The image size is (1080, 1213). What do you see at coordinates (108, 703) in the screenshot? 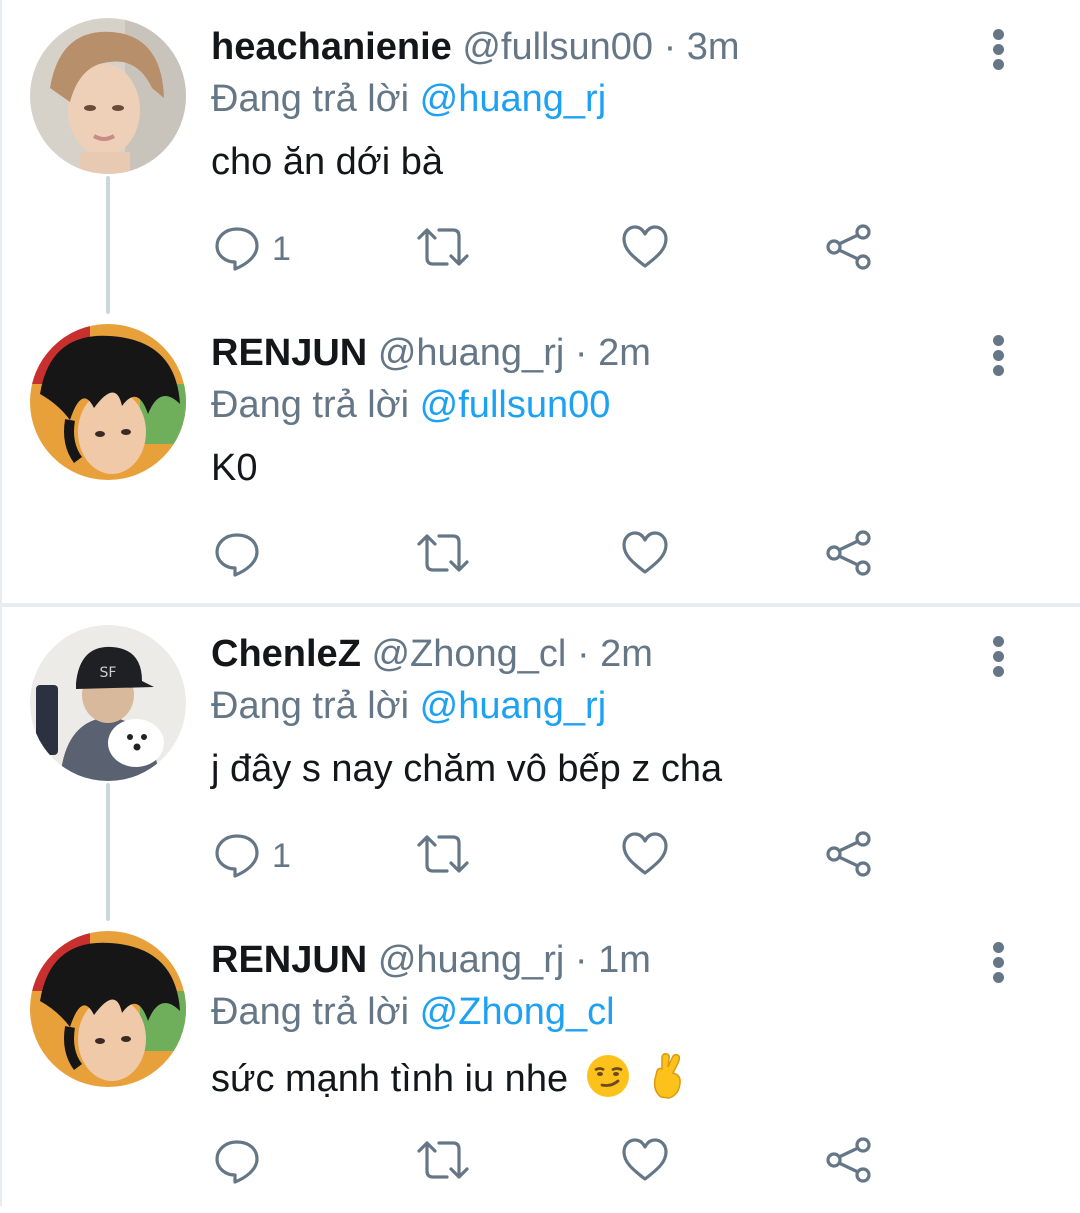
I see `avatar: SF` at bounding box center [108, 703].